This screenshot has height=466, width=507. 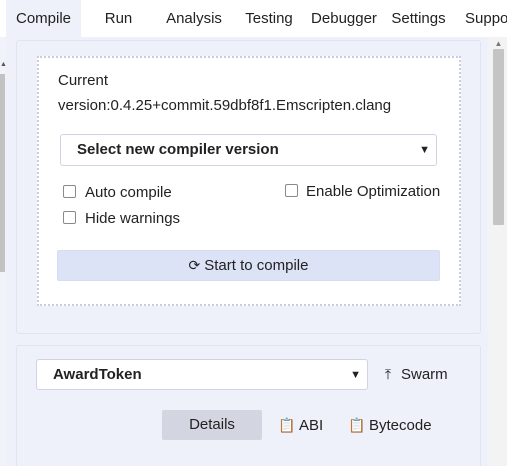 I want to click on start-compile-button: ⟳ Start to compile, so click(x=248, y=265).